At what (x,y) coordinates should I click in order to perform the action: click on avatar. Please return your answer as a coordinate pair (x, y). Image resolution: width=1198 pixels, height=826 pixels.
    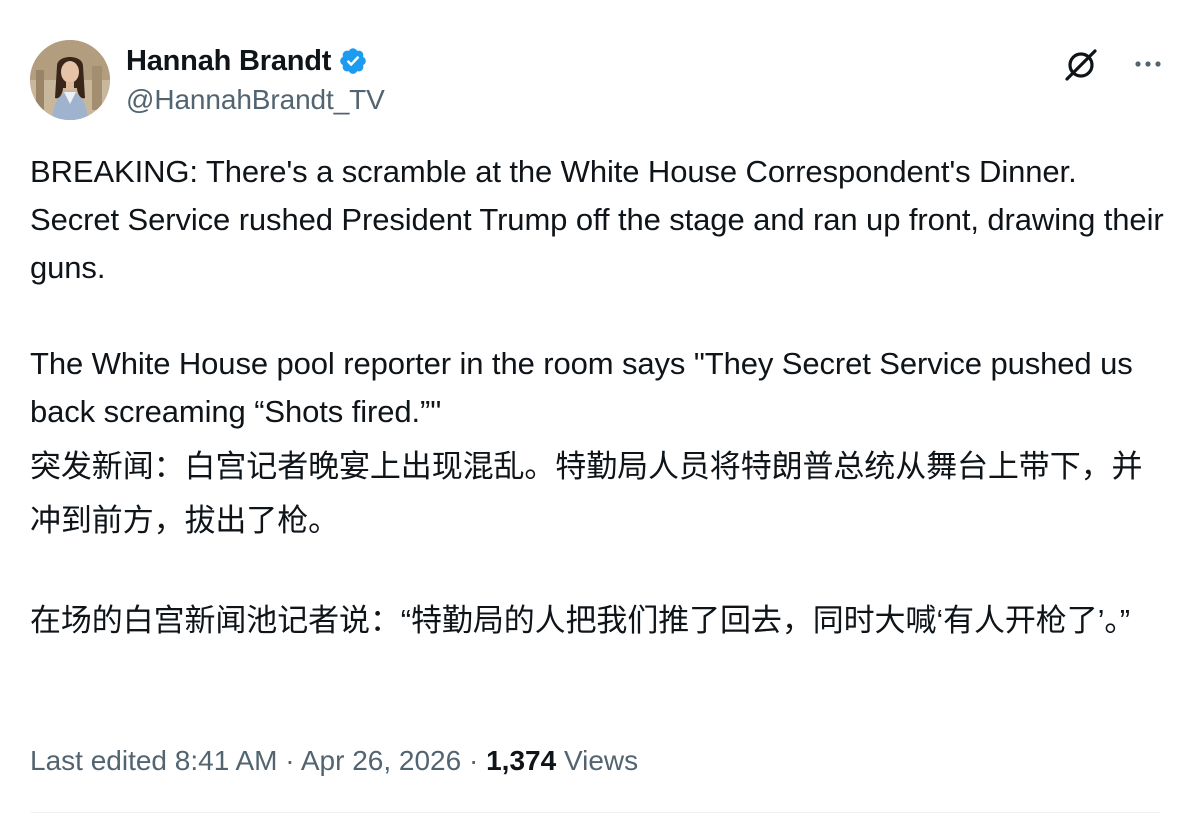
    Looking at the image, I should click on (70, 80).